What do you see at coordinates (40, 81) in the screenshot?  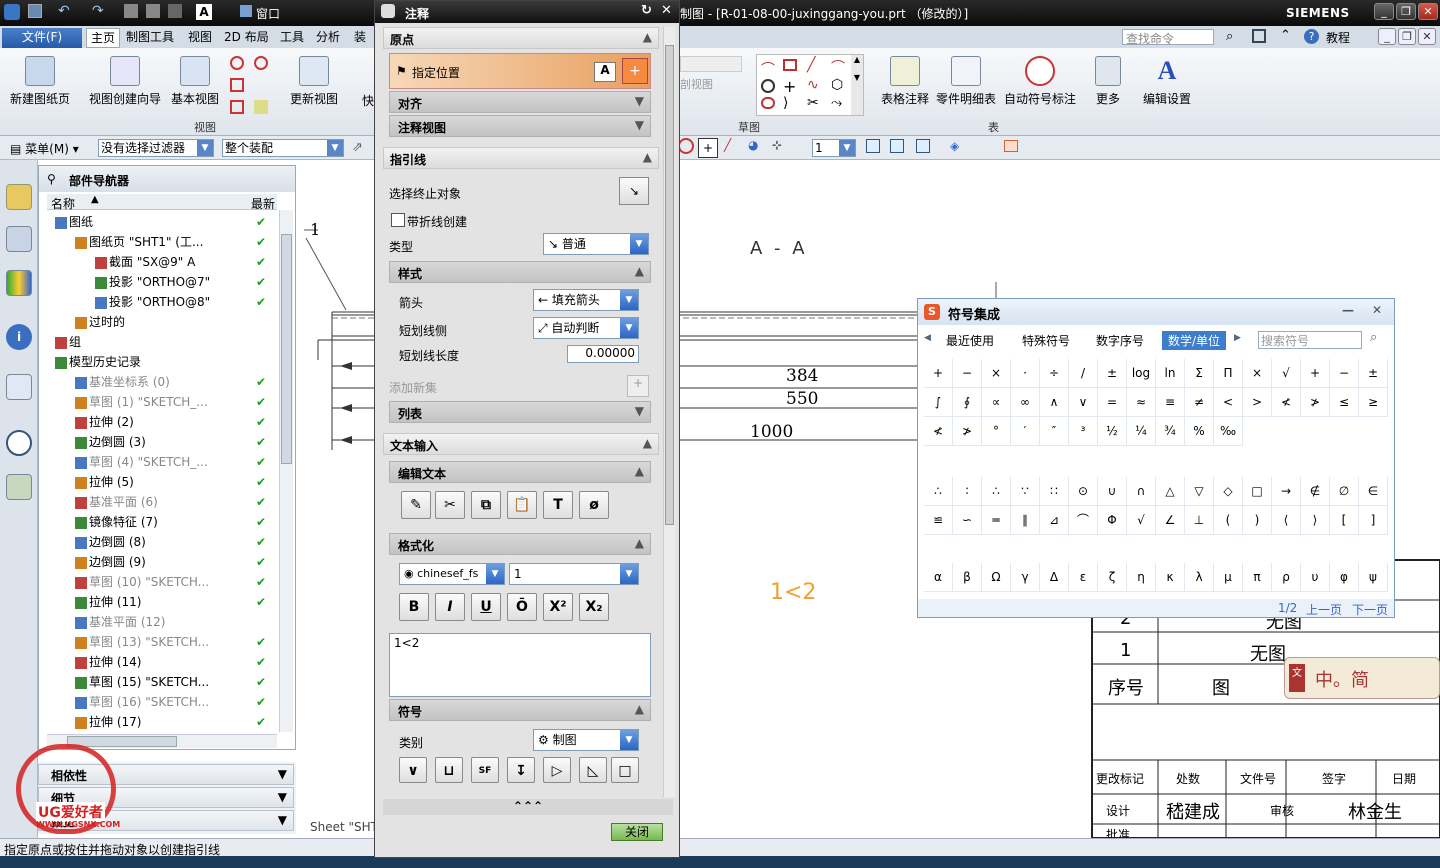 I see `new-sheet-button: 新建图纸页` at bounding box center [40, 81].